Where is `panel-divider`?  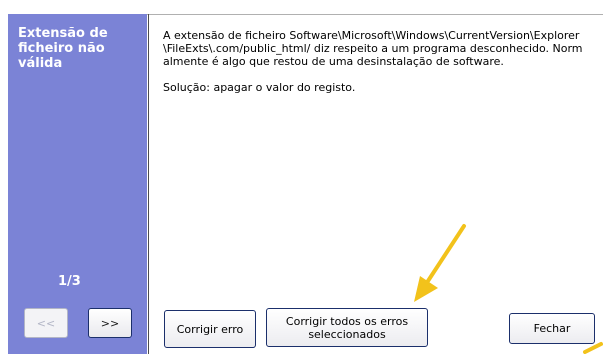
panel-divider is located at coordinates (148, 184).